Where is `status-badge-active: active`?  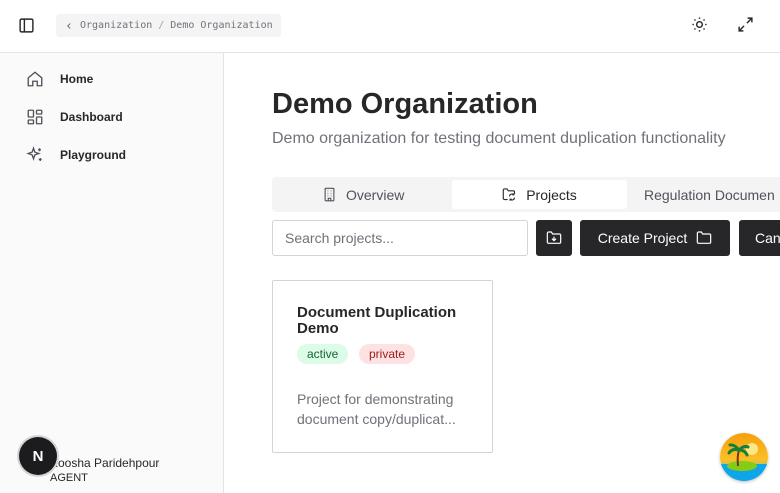 status-badge-active: active is located at coordinates (323, 354).